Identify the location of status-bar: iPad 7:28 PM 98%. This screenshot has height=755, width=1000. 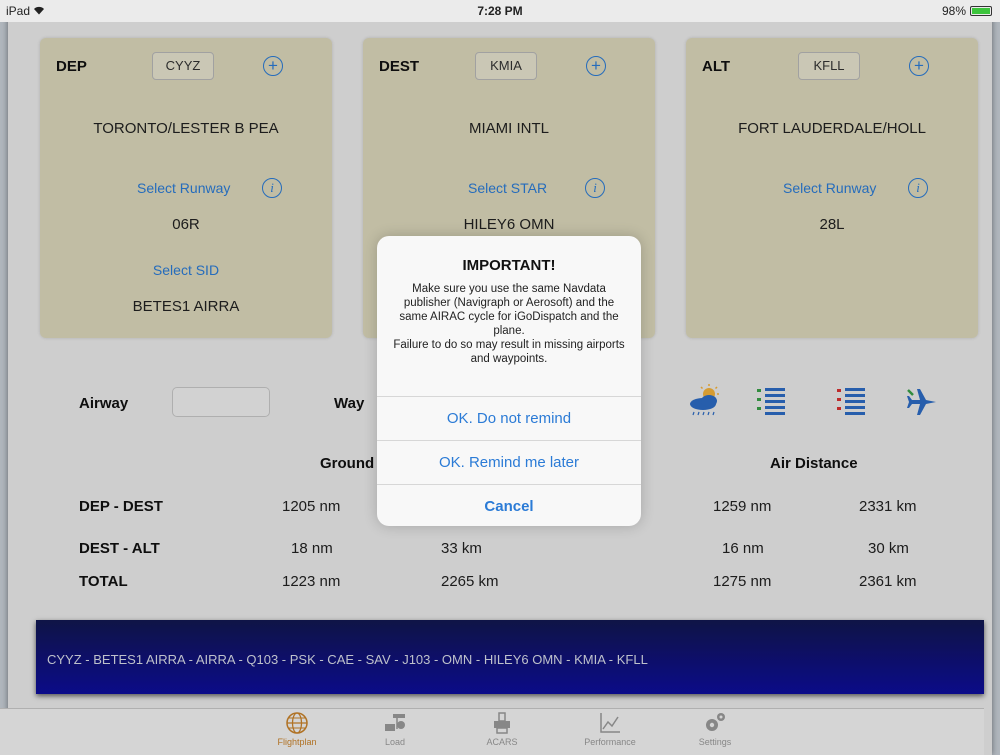
(500, 11).